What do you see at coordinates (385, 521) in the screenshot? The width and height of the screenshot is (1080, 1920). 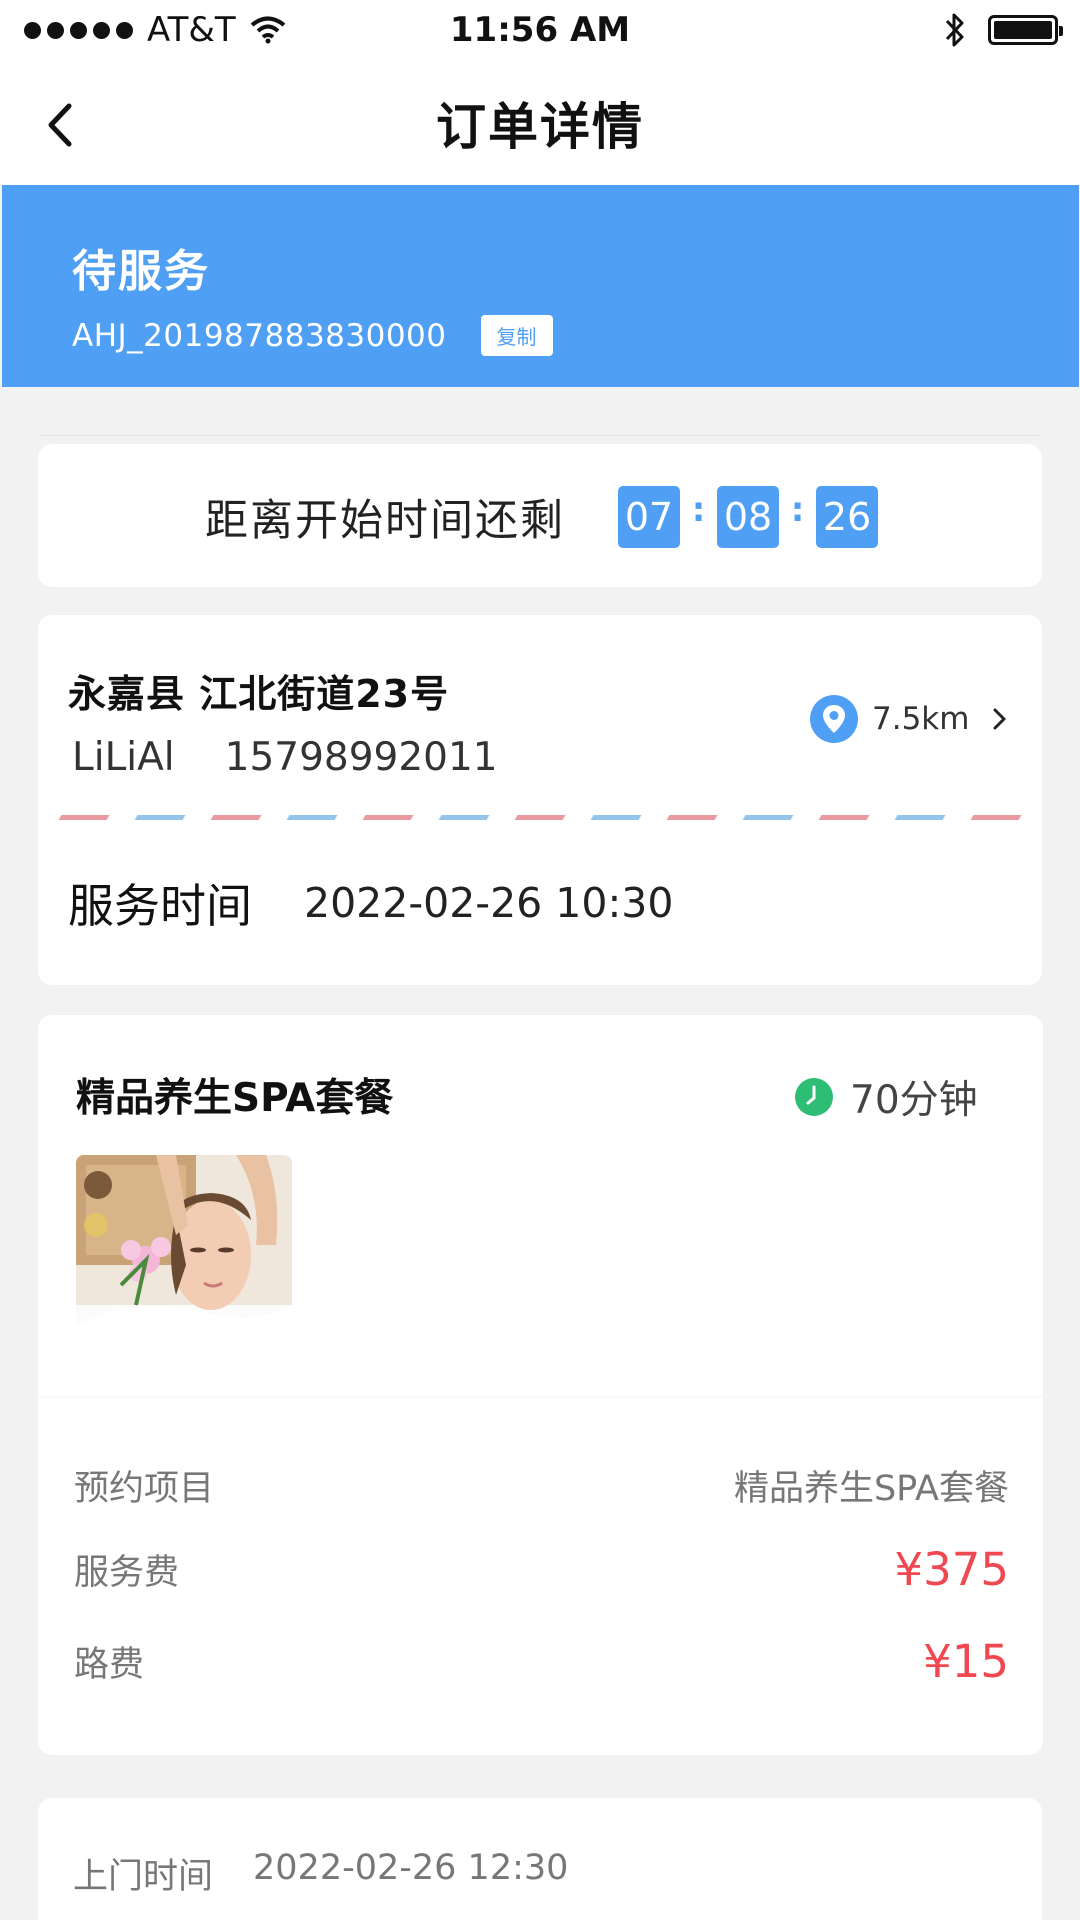 I see `countdown-label: 距离开始时间还剩` at bounding box center [385, 521].